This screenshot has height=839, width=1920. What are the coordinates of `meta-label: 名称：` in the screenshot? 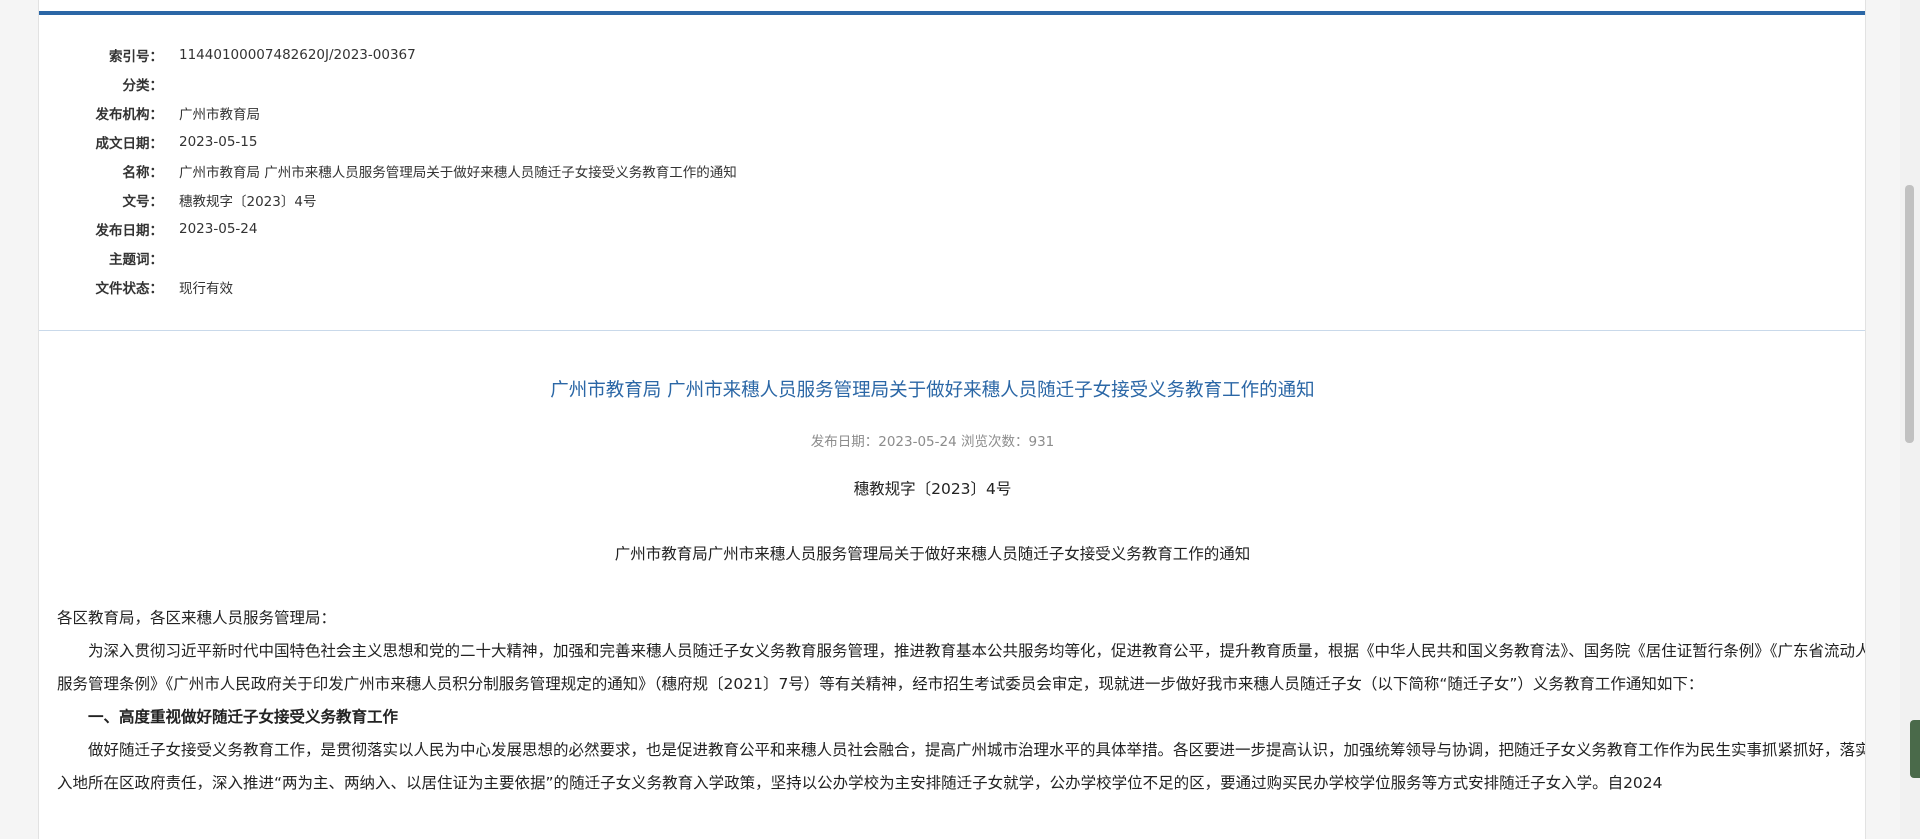 It's located at (143, 172).